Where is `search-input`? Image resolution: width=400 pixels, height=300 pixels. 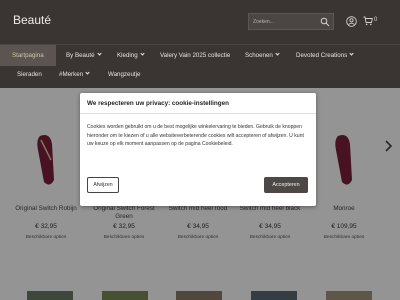
search-input is located at coordinates (285, 21).